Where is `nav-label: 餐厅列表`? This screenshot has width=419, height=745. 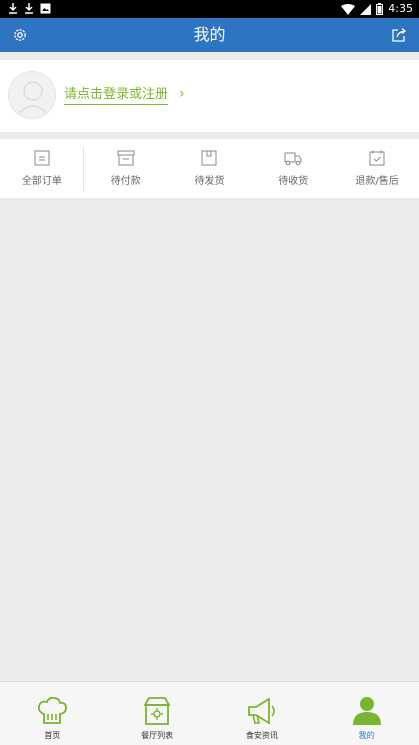
nav-label: 餐厅列表 is located at coordinates (157, 735).